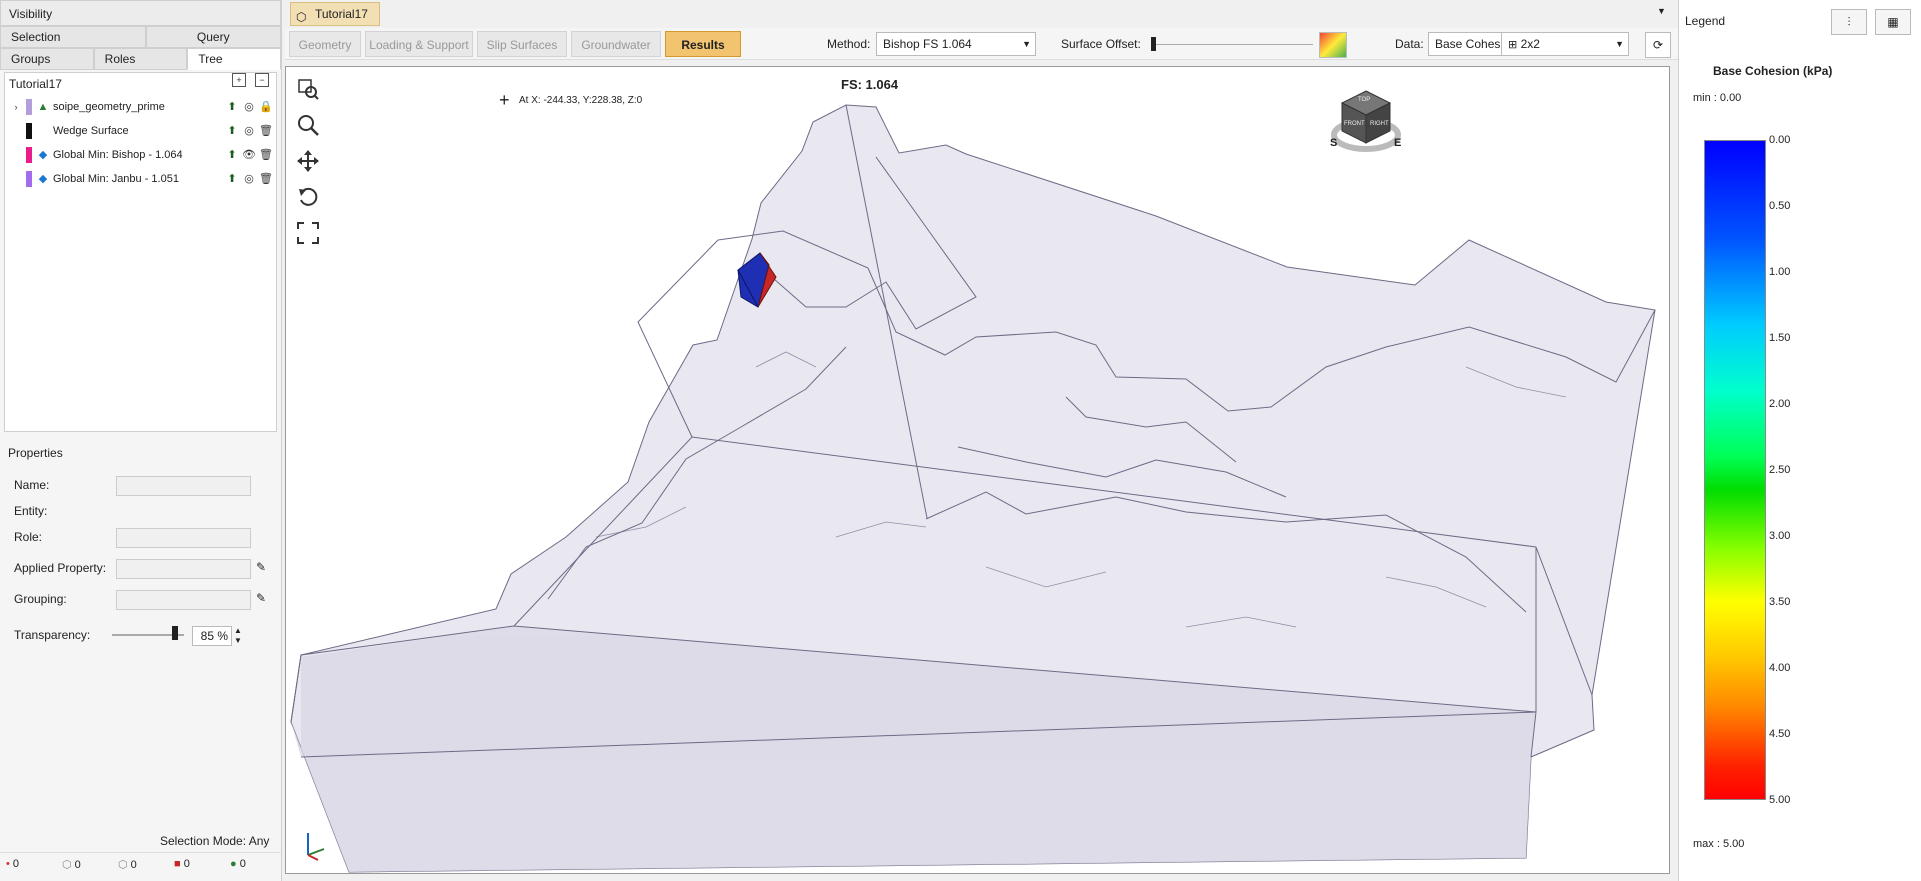  I want to click on legend-tick: 0.50, so click(1780, 206).